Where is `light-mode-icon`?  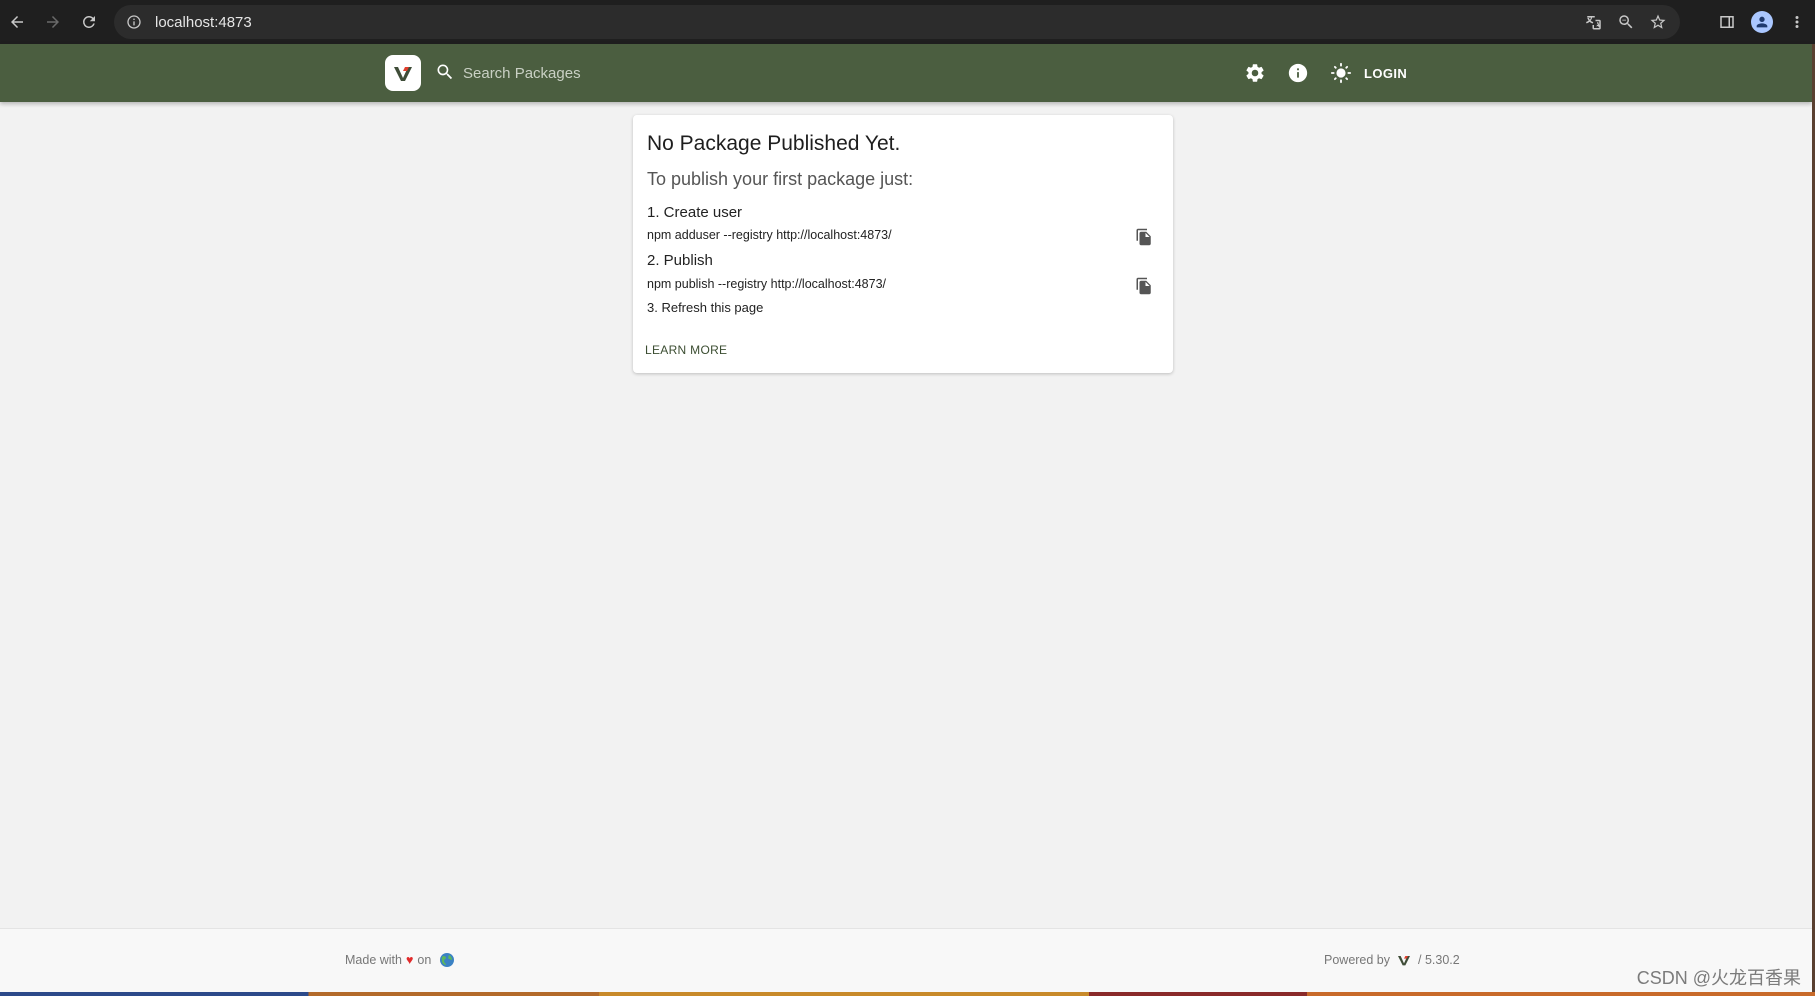
light-mode-icon is located at coordinates (1341, 73).